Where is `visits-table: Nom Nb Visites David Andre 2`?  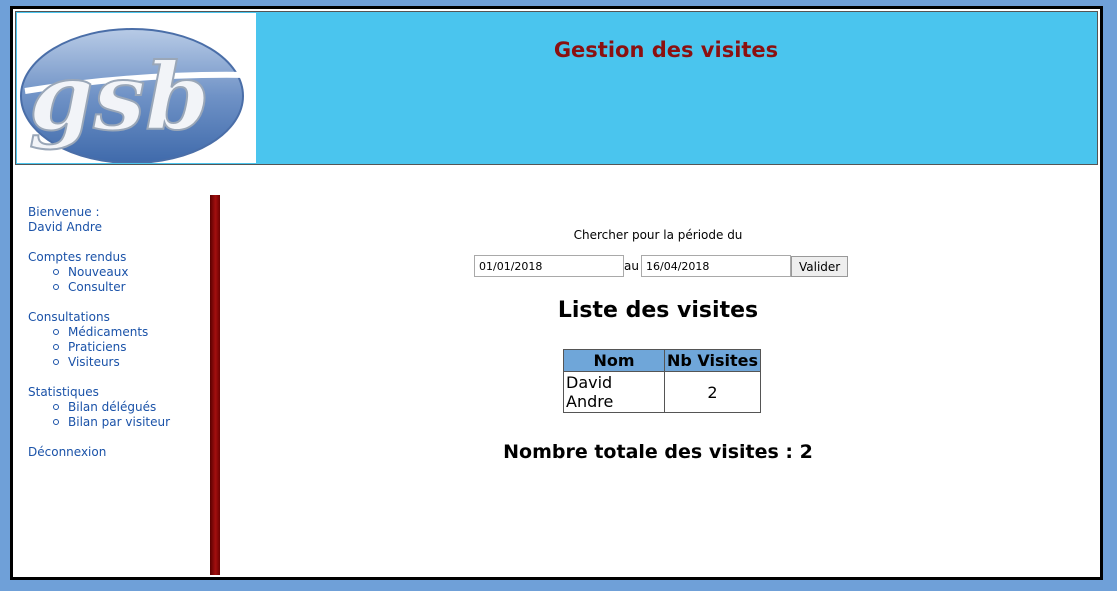
visits-table: Nom Nb Visites David Andre 2 is located at coordinates (662, 381).